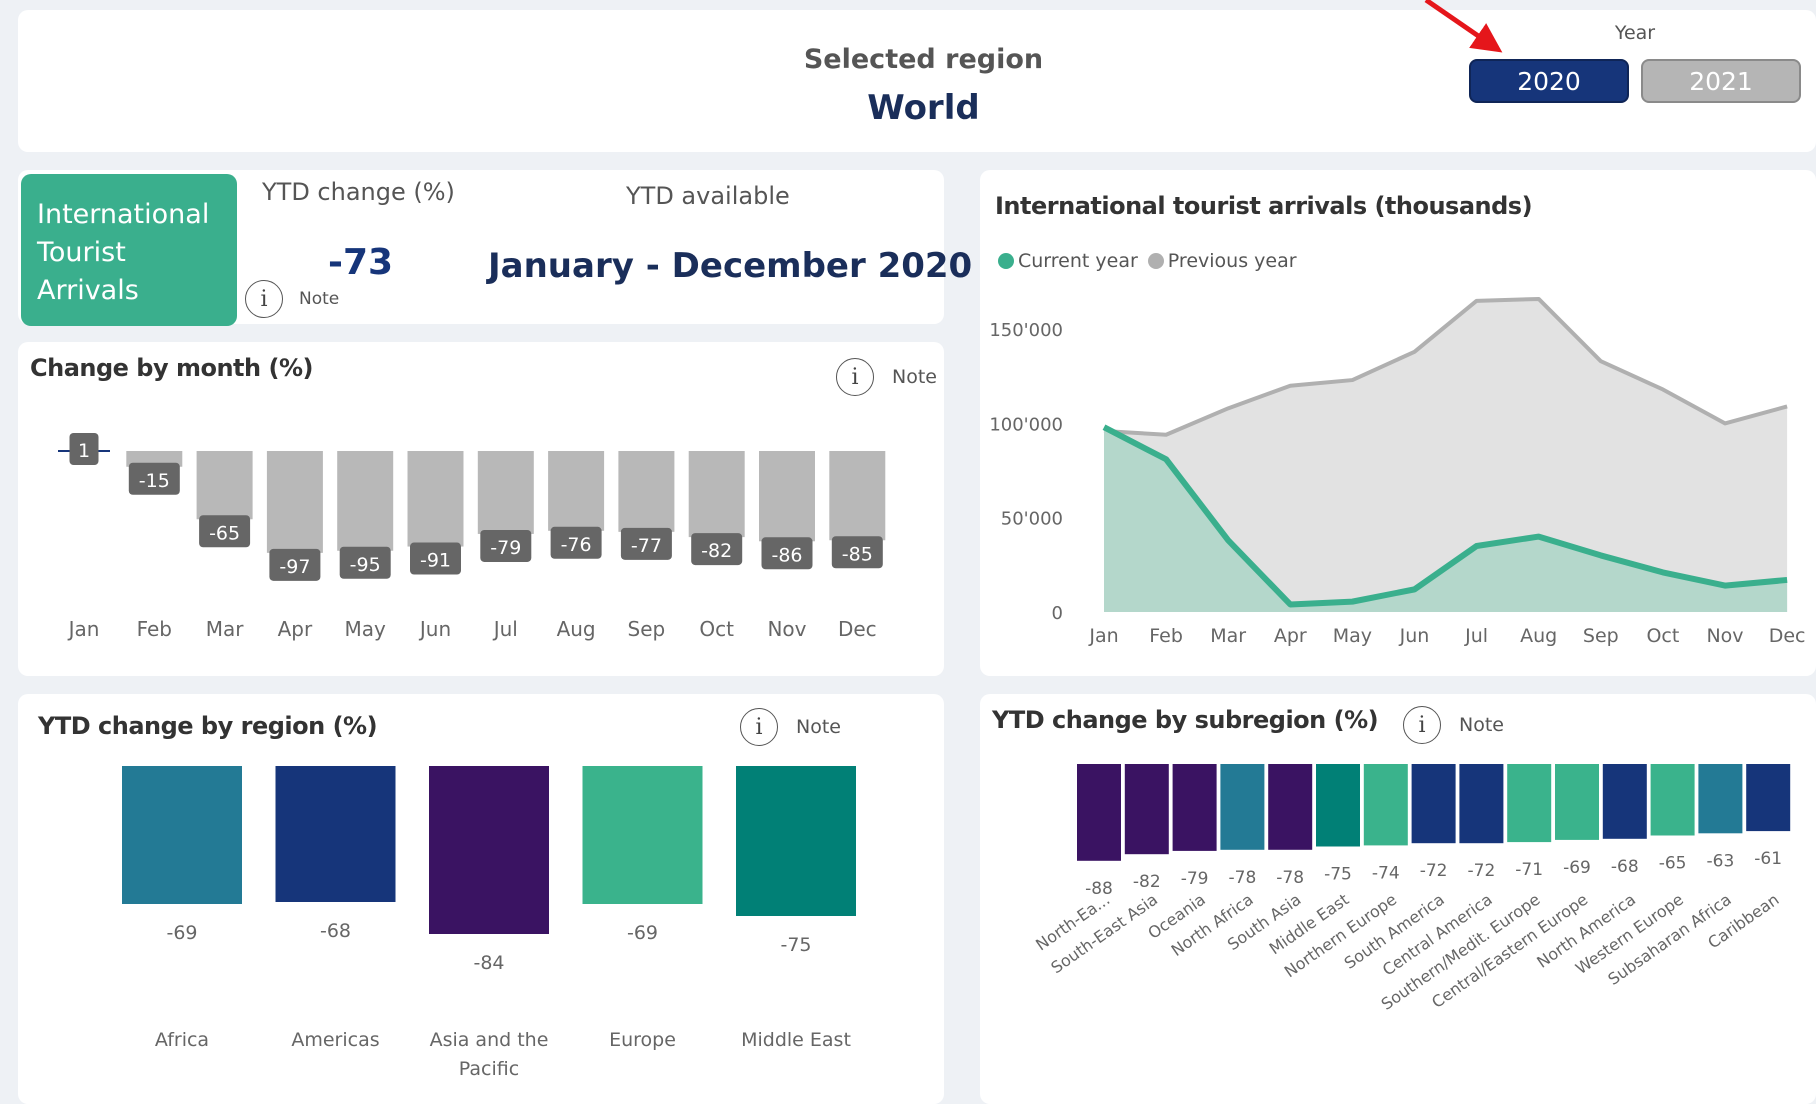  Describe the element at coordinates (1625, 867) in the screenshot. I see `subregion-data-label: -68` at that location.